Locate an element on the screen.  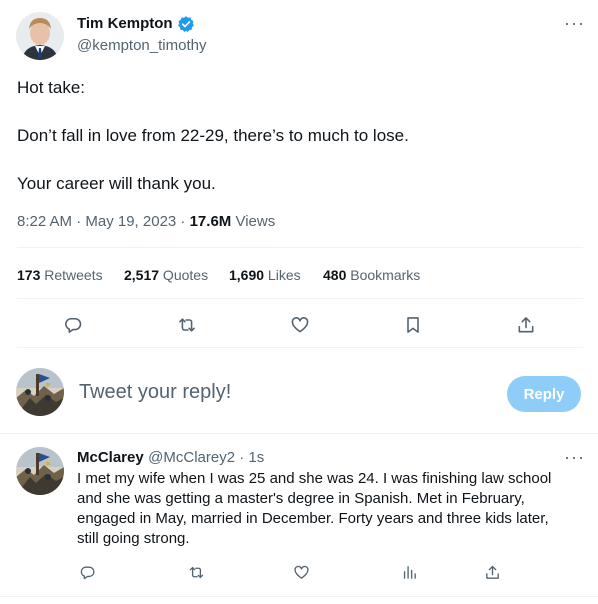
quotes-stat: 2,517 Quotes is located at coordinates (166, 275).